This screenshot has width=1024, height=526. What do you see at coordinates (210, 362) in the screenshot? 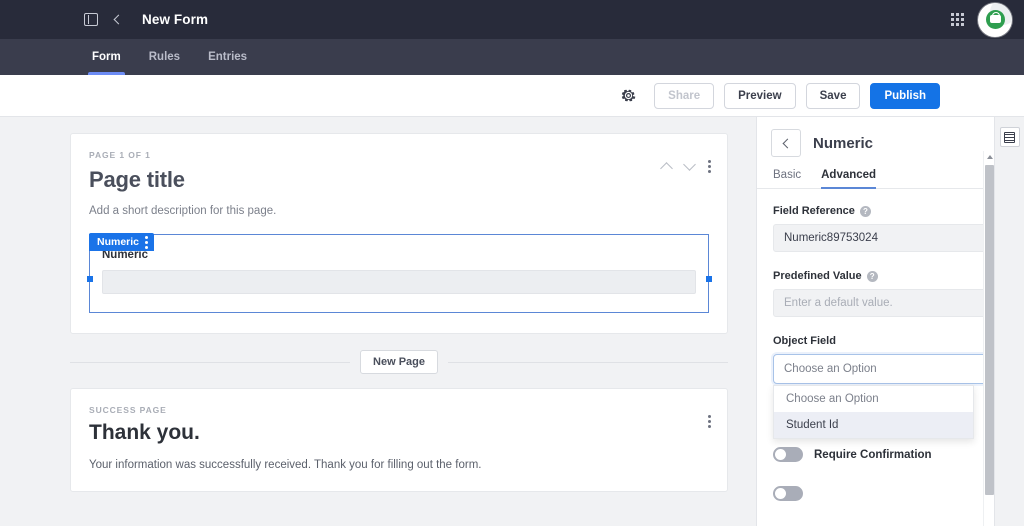
I see `divider-line-left` at bounding box center [210, 362].